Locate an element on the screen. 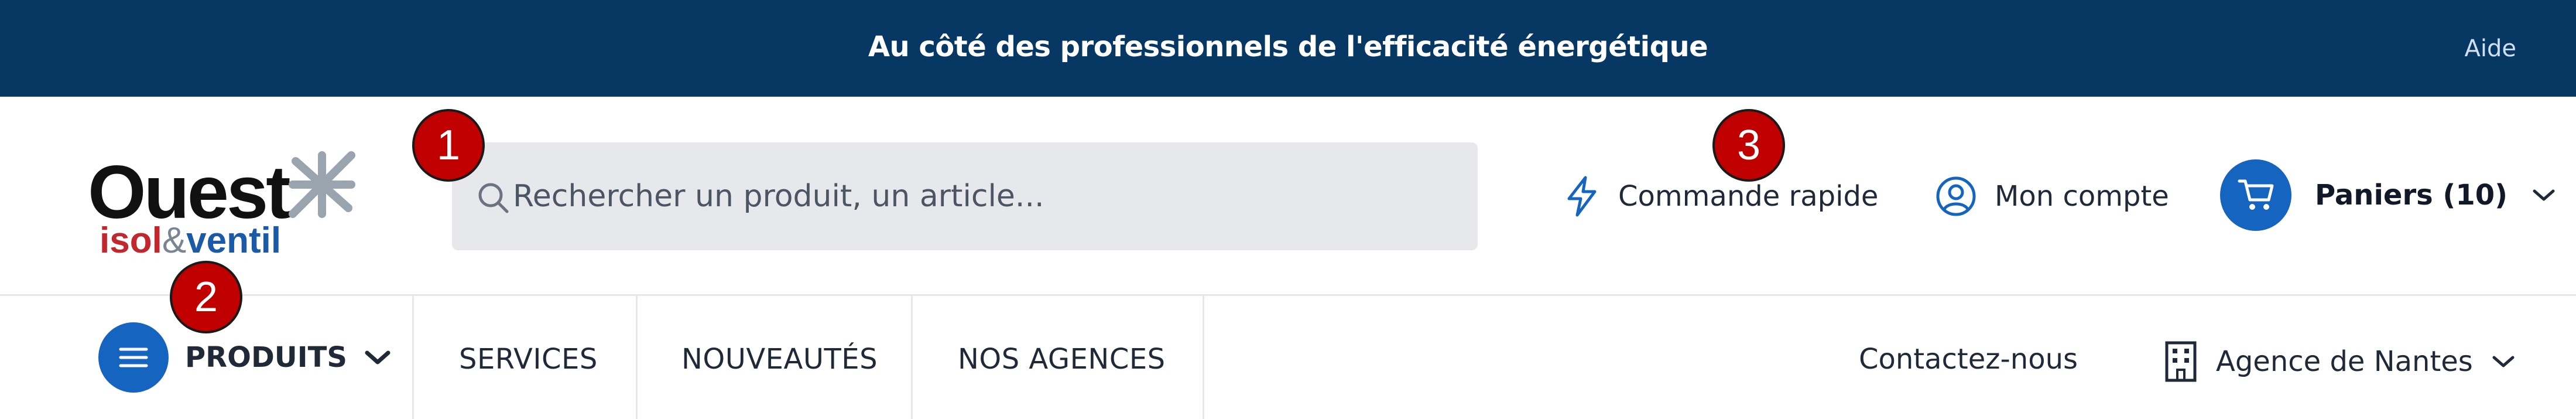 The image size is (2576, 419). products-label: PRODUITS is located at coordinates (266, 357).